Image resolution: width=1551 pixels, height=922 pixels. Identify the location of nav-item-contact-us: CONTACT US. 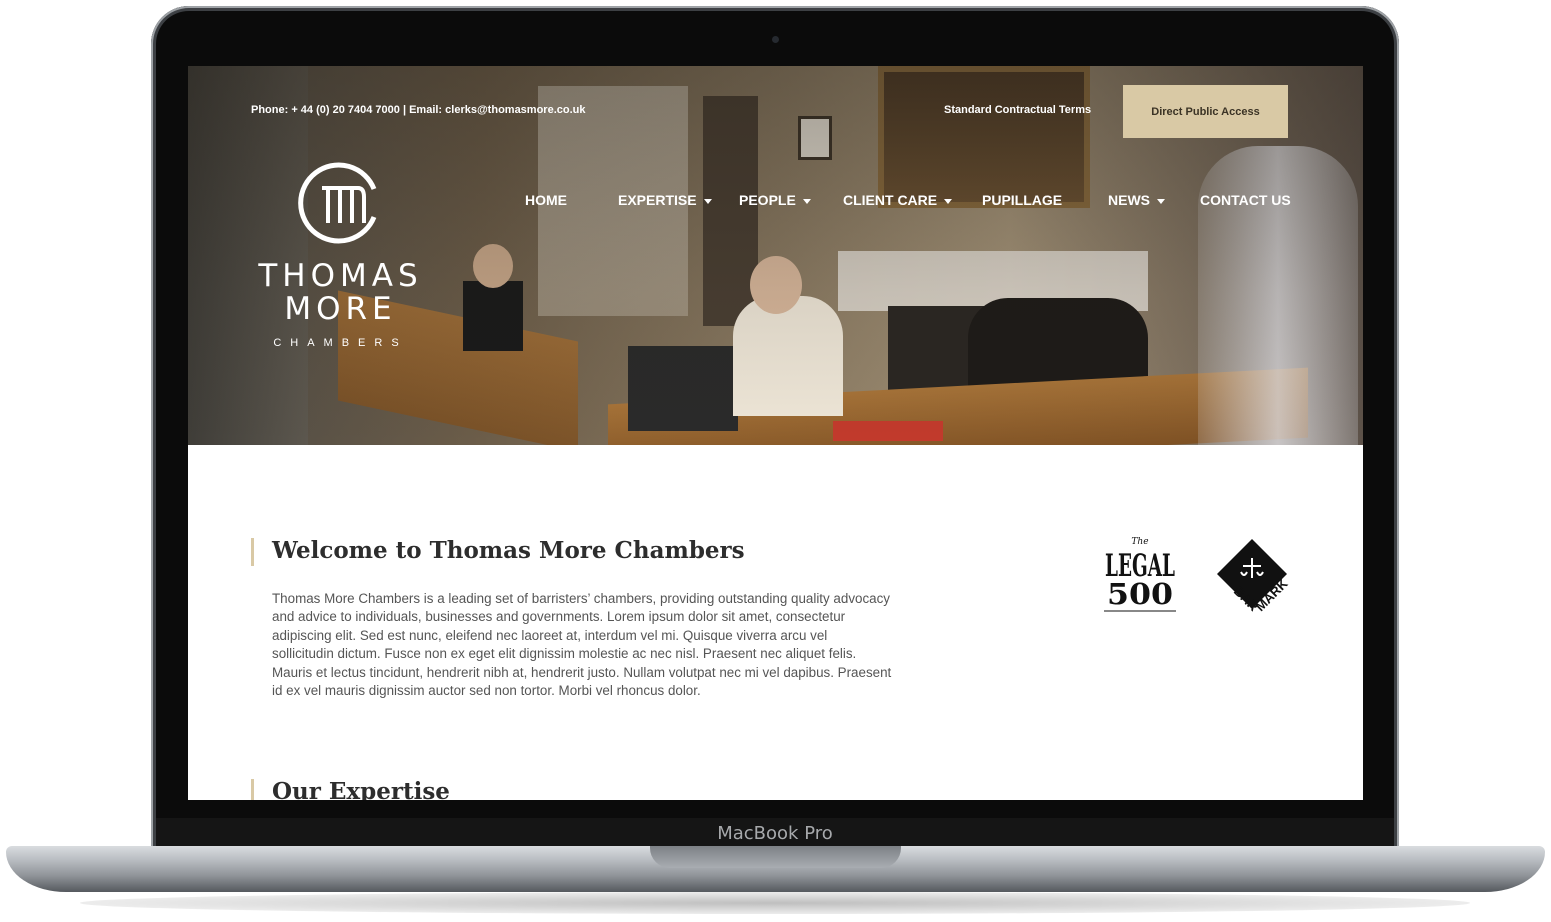
(1245, 200).